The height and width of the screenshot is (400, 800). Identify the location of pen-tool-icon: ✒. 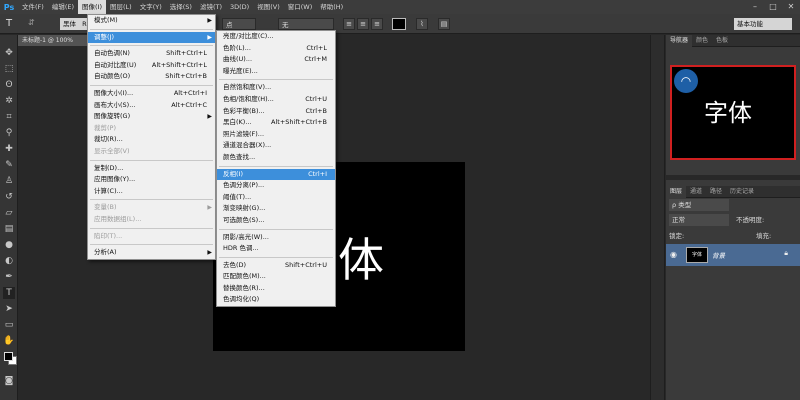
(9, 277).